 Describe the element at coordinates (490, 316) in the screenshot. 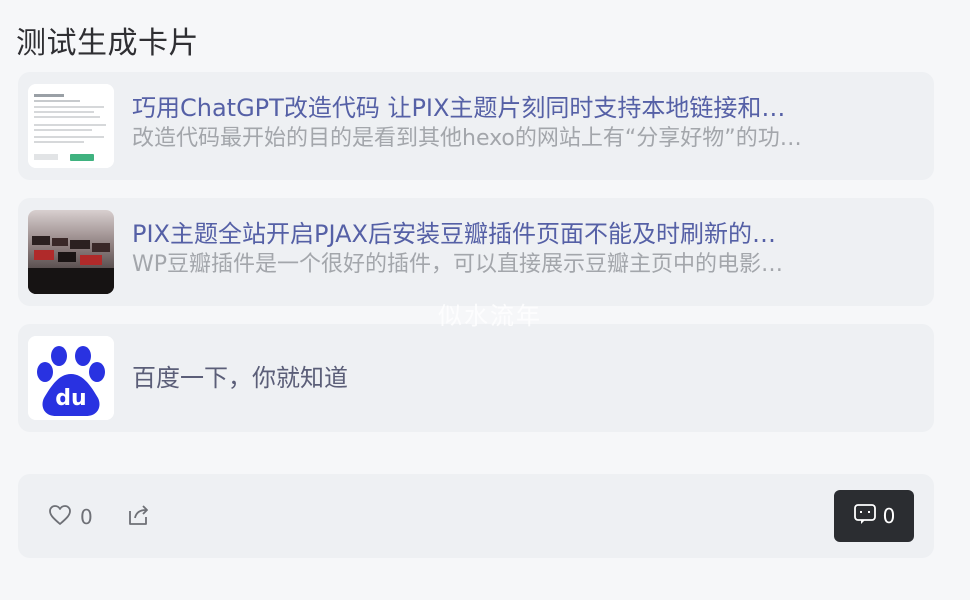

I see `watermark: 似水流年` at that location.